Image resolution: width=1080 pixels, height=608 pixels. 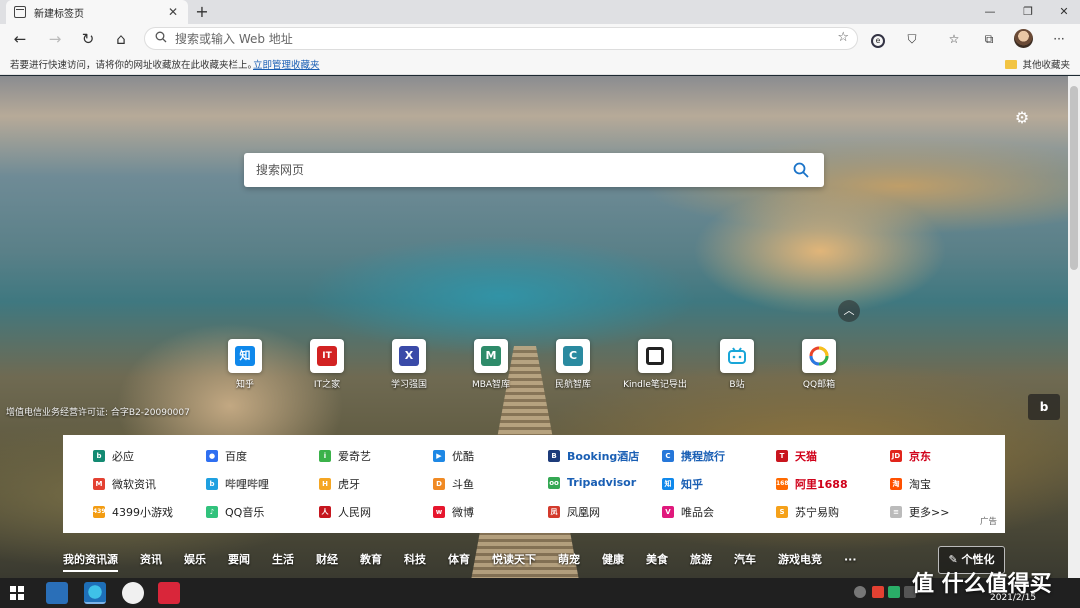 What do you see at coordinates (701, 559) in the screenshot?
I see `tab-category: 旅游` at bounding box center [701, 559].